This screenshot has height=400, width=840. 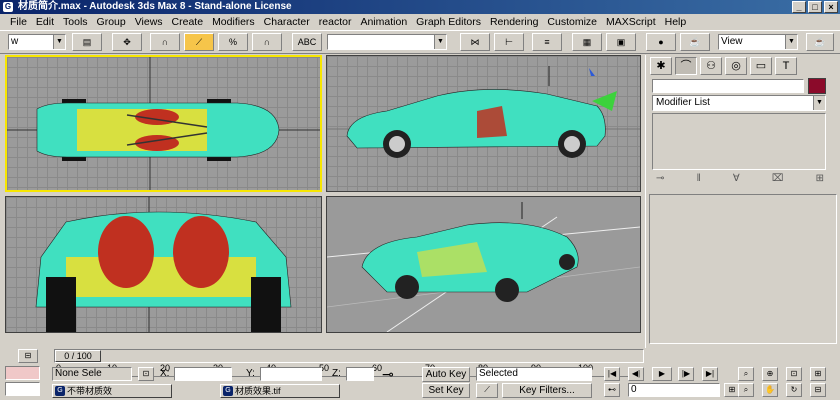 I want to click on key-mode-dropdown: Selected, so click(x=534, y=374).